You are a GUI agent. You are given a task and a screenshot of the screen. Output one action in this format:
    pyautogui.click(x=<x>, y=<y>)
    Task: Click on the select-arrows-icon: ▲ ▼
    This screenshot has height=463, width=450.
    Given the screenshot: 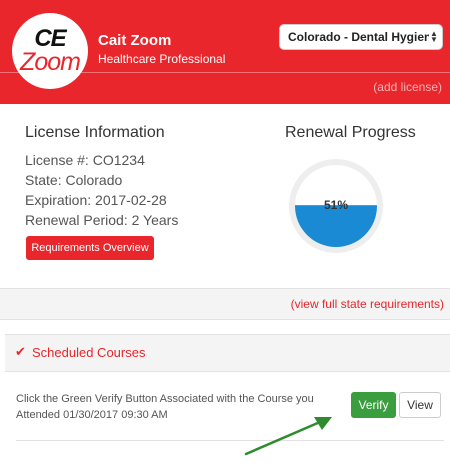 What is the action you would take?
    pyautogui.click(x=434, y=36)
    